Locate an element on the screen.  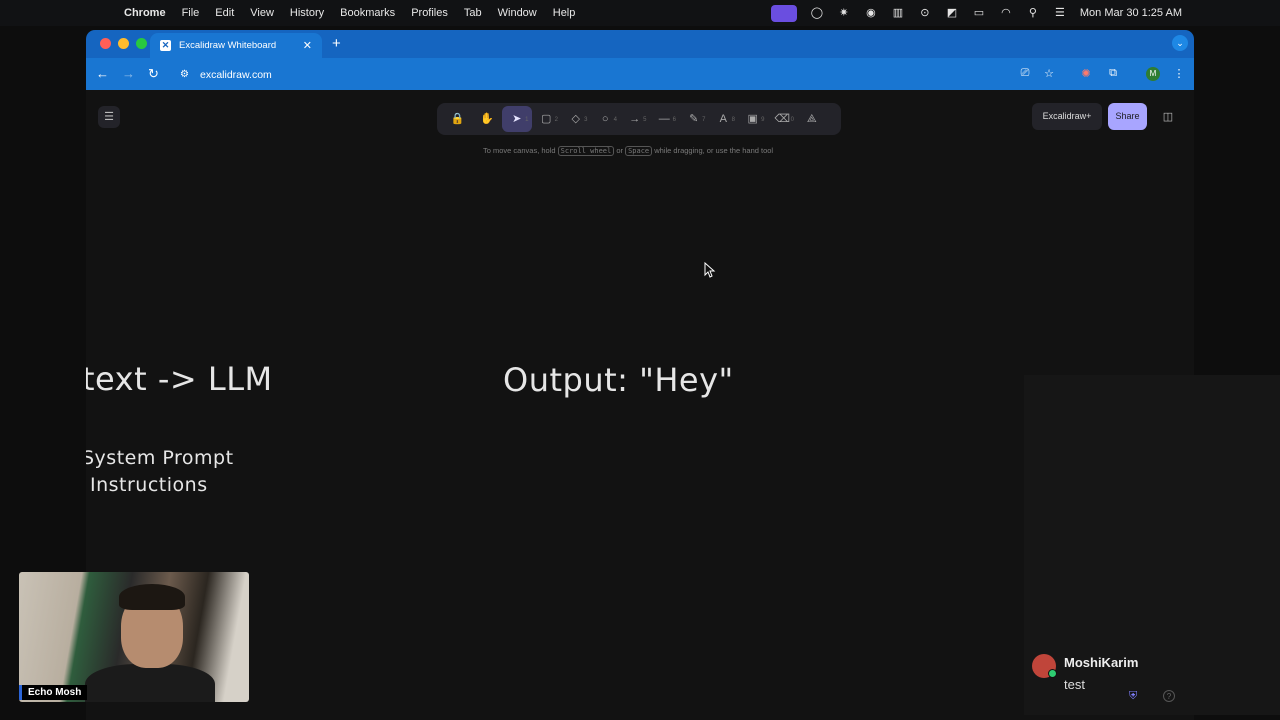
menu-file: File is located at coordinates (191, 13).